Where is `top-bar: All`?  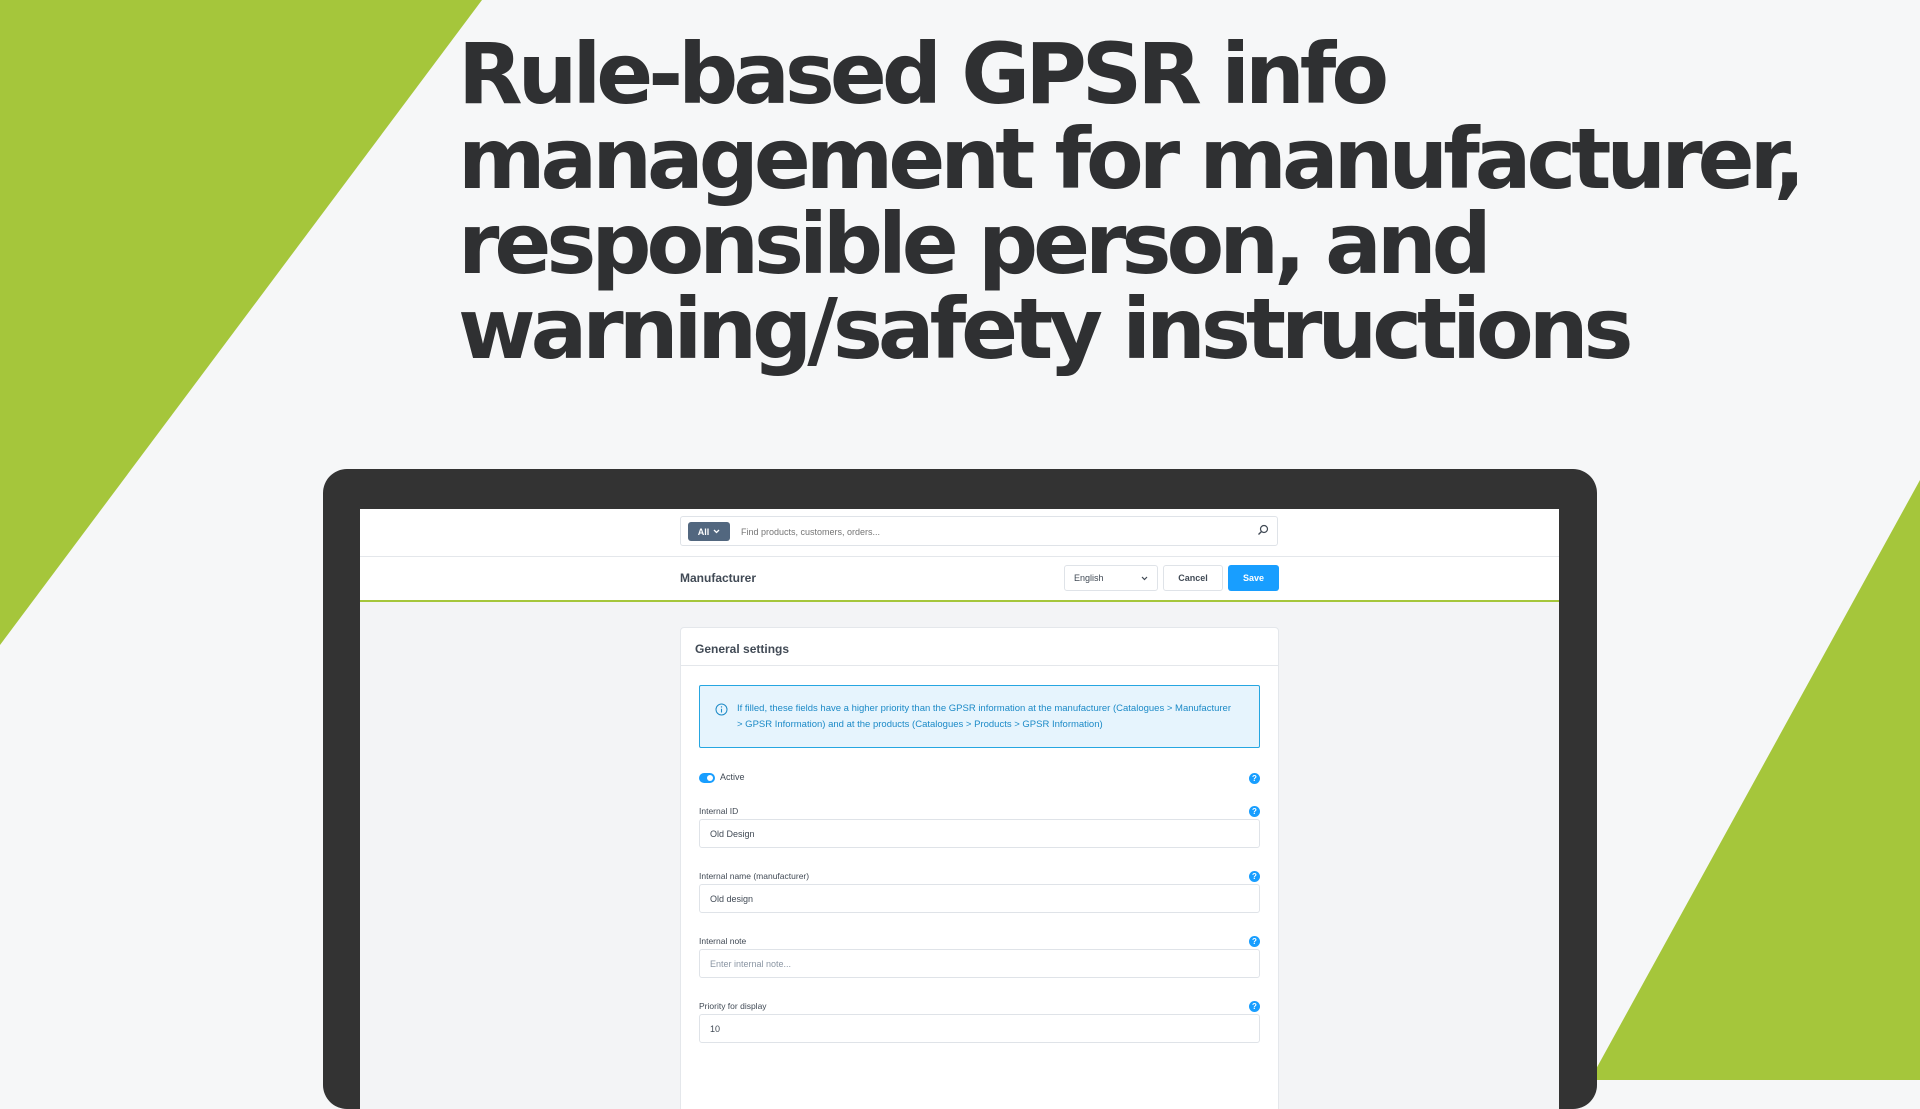 top-bar: All is located at coordinates (959, 533).